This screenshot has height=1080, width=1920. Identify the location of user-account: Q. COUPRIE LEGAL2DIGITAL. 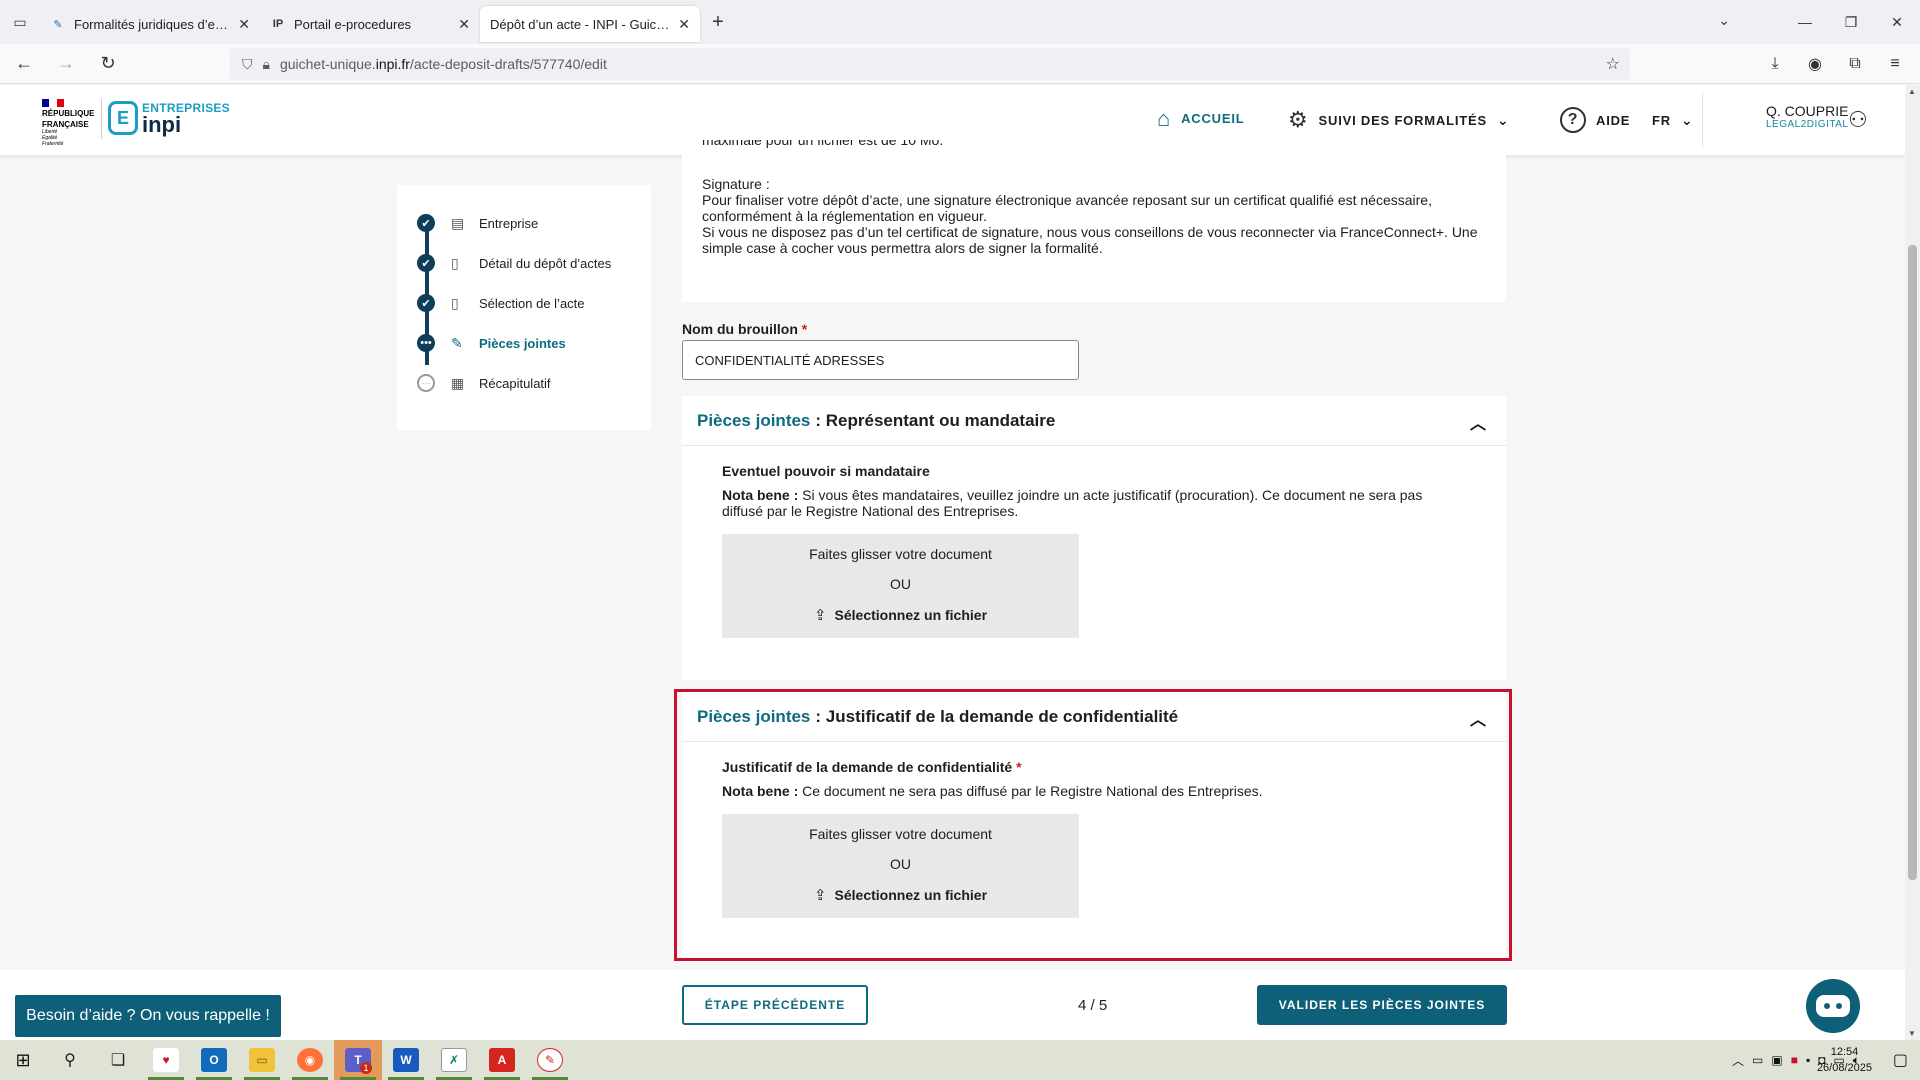
(1807, 116).